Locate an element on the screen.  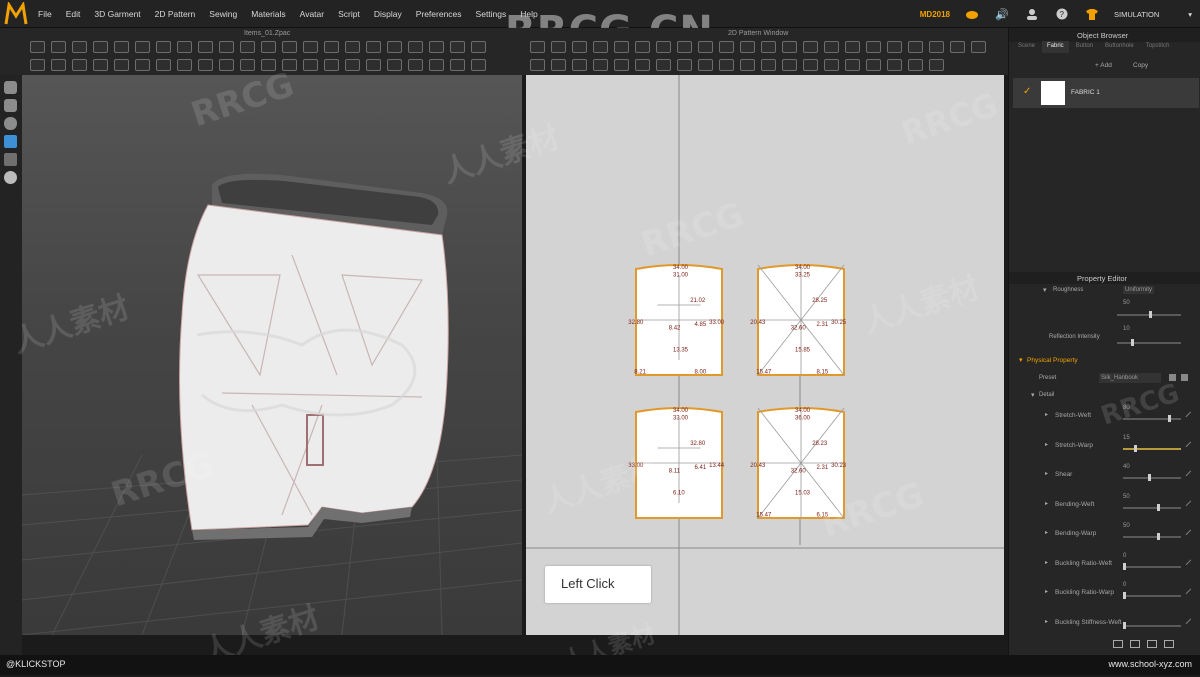
property-value: 0 is located at coordinates (1124, 585).